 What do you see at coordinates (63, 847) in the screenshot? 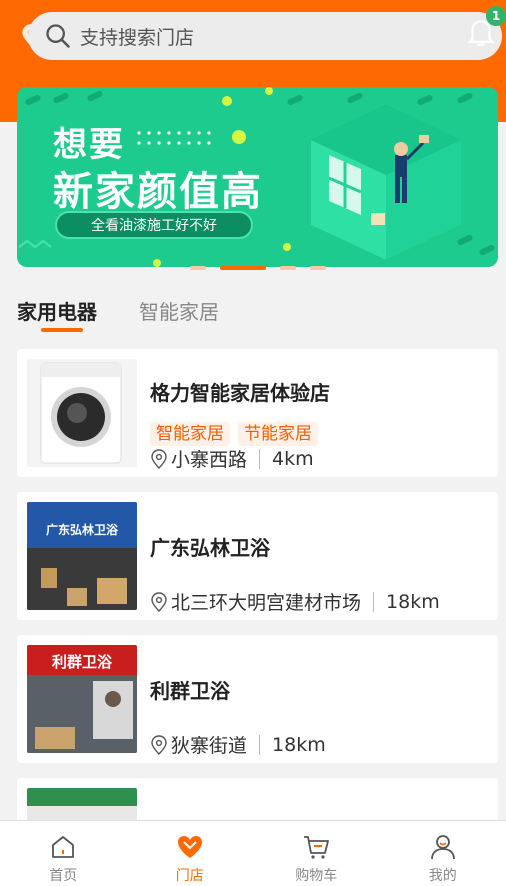
I see `home-icon` at bounding box center [63, 847].